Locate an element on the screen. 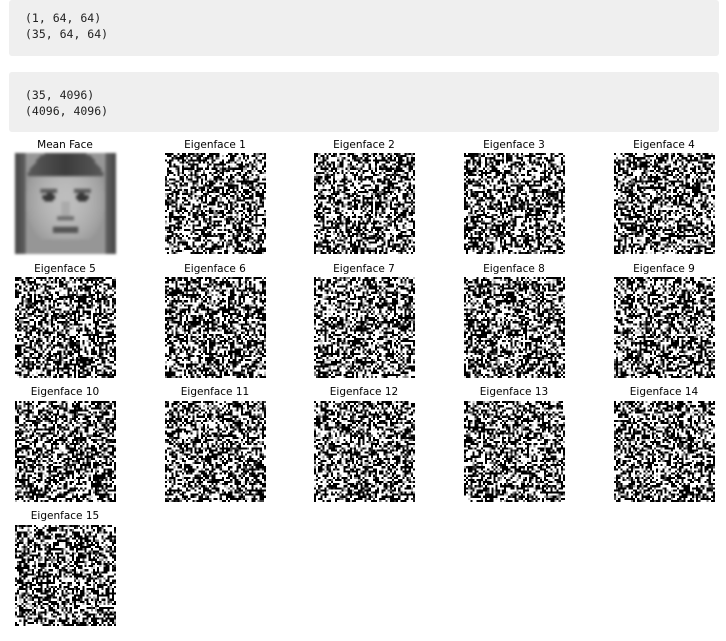 Image resolution: width=726 pixels, height=641 pixels. face-title: Eigenface 5 is located at coordinates (65, 269).